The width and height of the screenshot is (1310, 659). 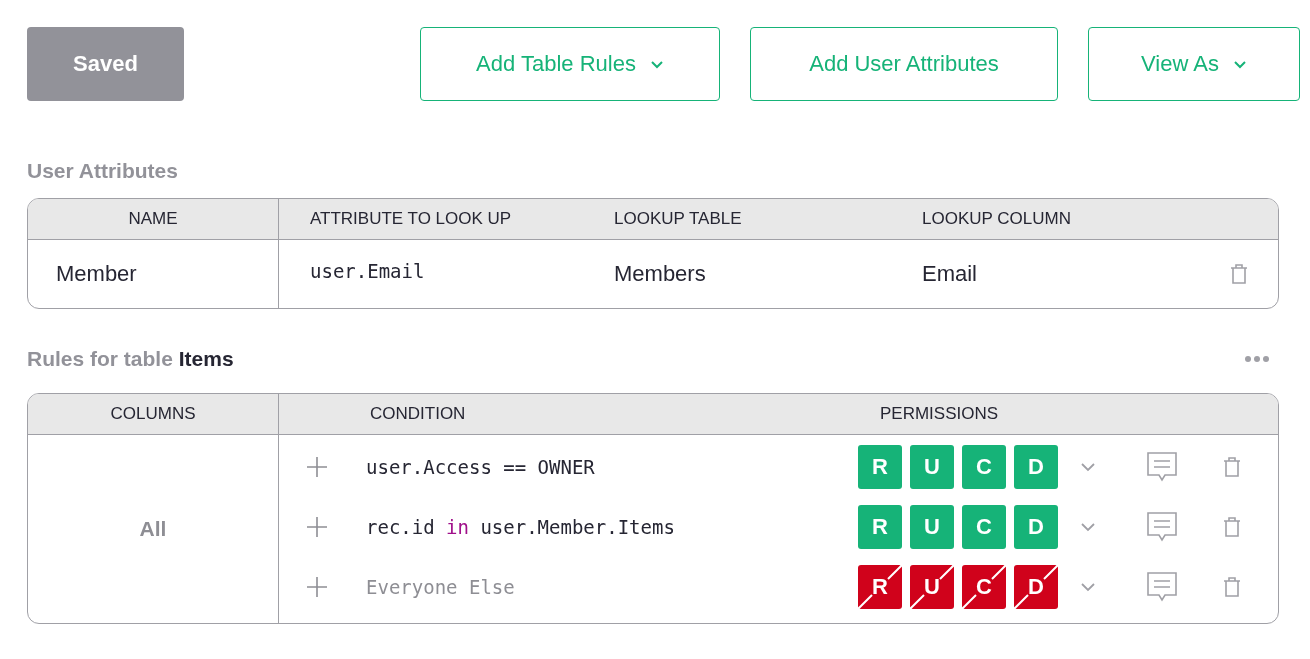 What do you see at coordinates (1194, 64) in the screenshot?
I see `toolbar-button: View As` at bounding box center [1194, 64].